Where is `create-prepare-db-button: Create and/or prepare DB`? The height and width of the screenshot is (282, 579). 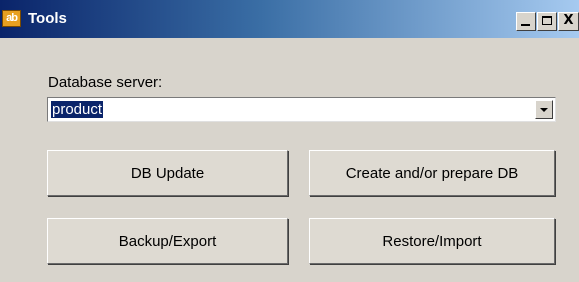
create-prepare-db-button: Create and/or prepare DB is located at coordinates (432, 173).